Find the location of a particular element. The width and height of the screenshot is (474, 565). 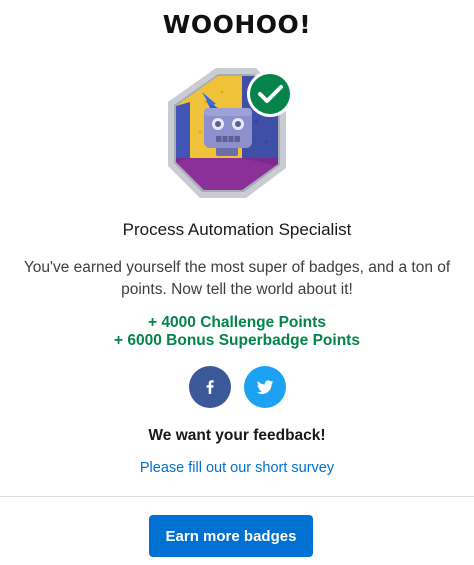

earn-more-badges-button: Earn more badges is located at coordinates (231, 536).